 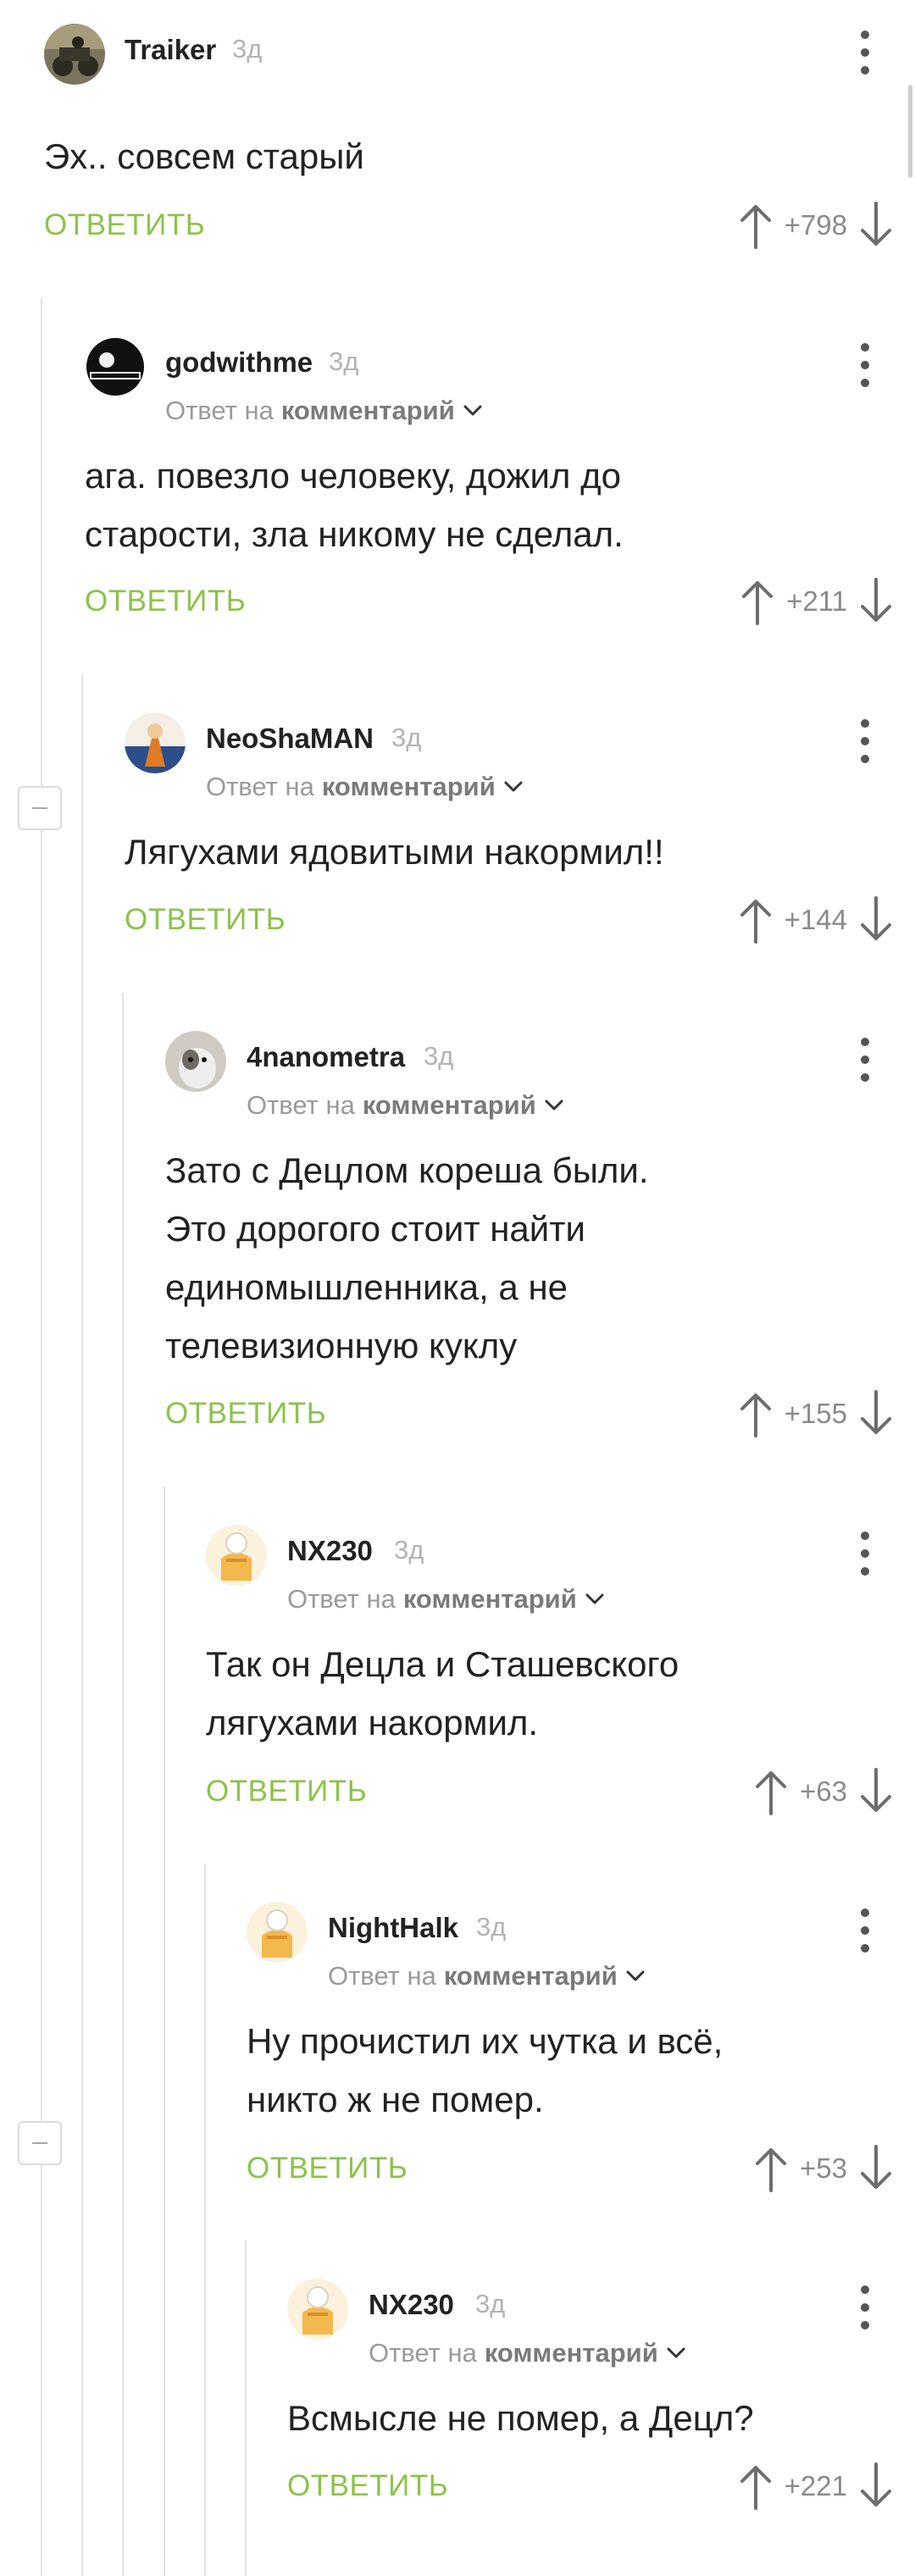 I want to click on vote-score: +155, so click(x=815, y=1413).